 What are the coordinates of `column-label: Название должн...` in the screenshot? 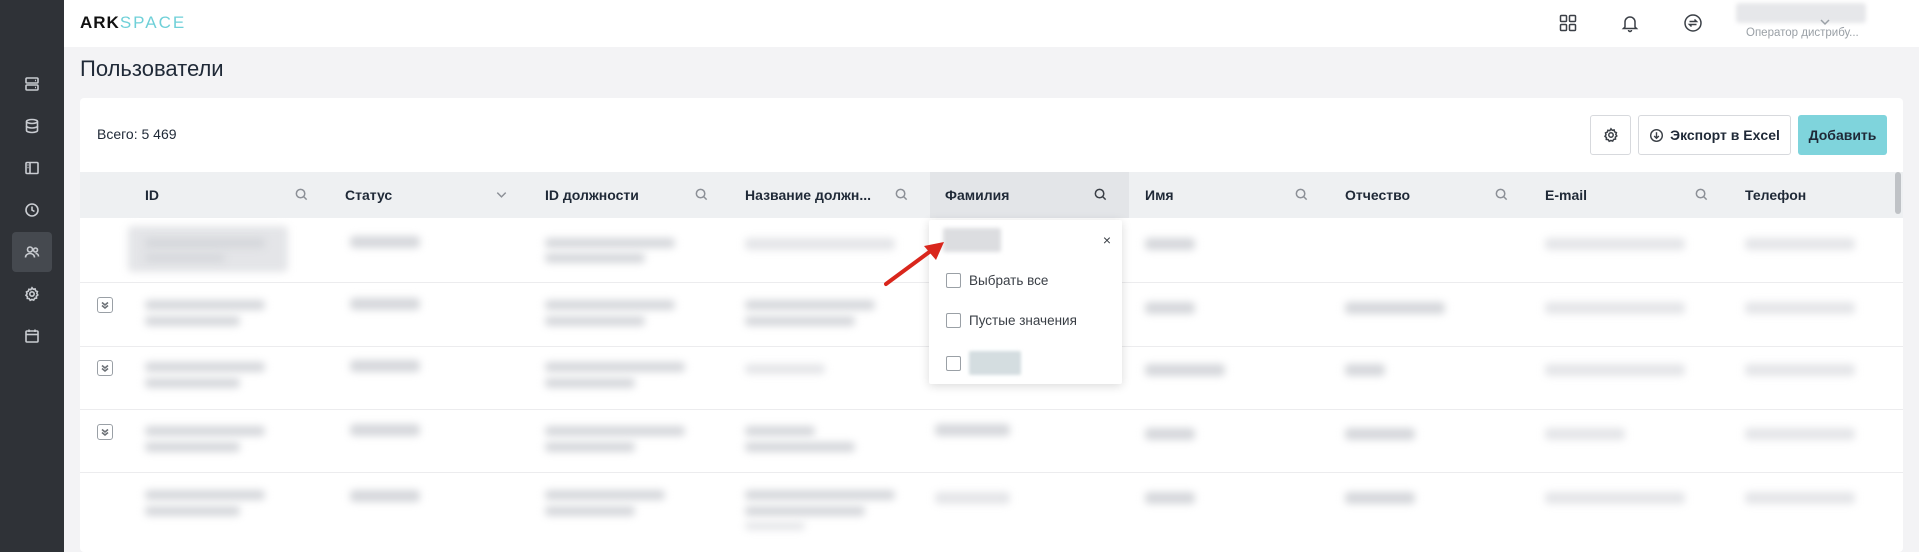 It's located at (808, 195).